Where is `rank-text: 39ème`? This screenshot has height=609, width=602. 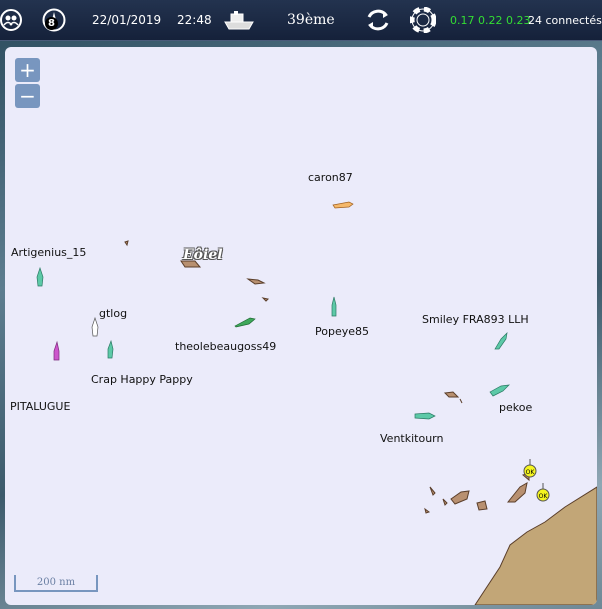 rank-text: 39ème is located at coordinates (311, 20).